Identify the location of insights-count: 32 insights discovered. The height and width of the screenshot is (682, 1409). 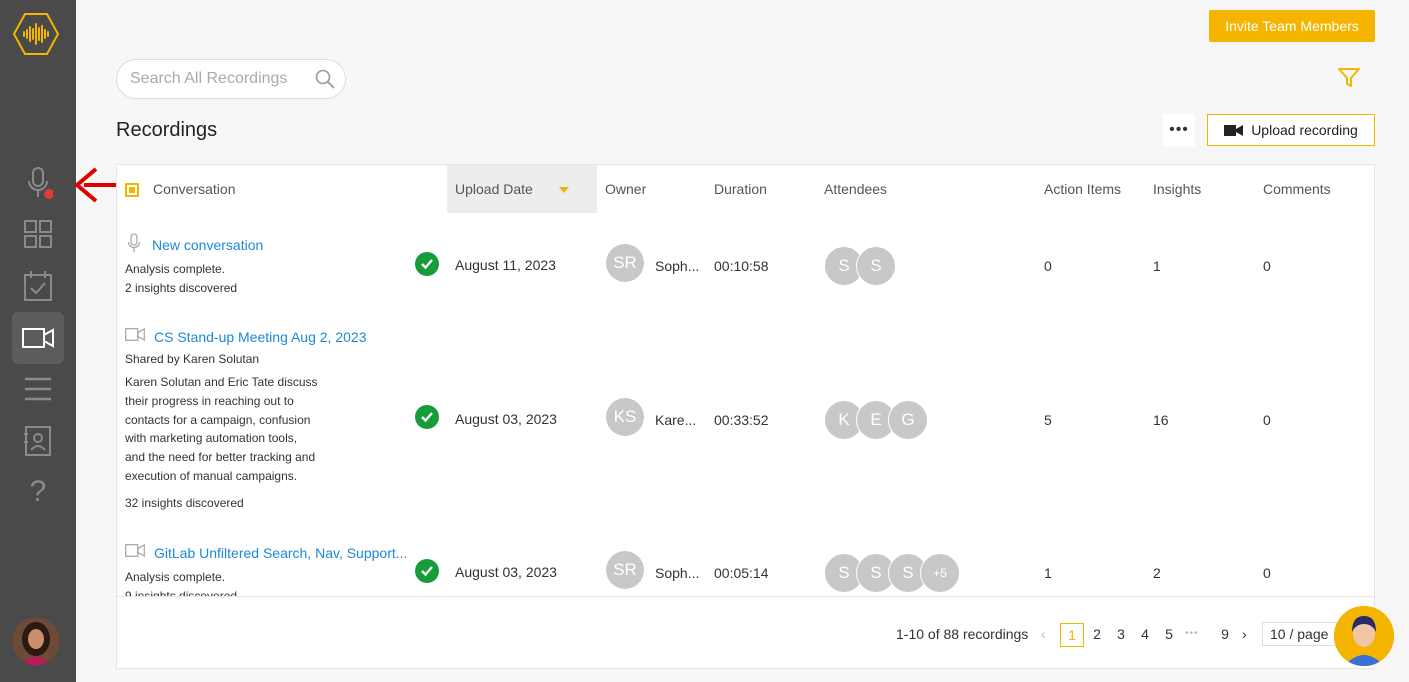
(184, 503).